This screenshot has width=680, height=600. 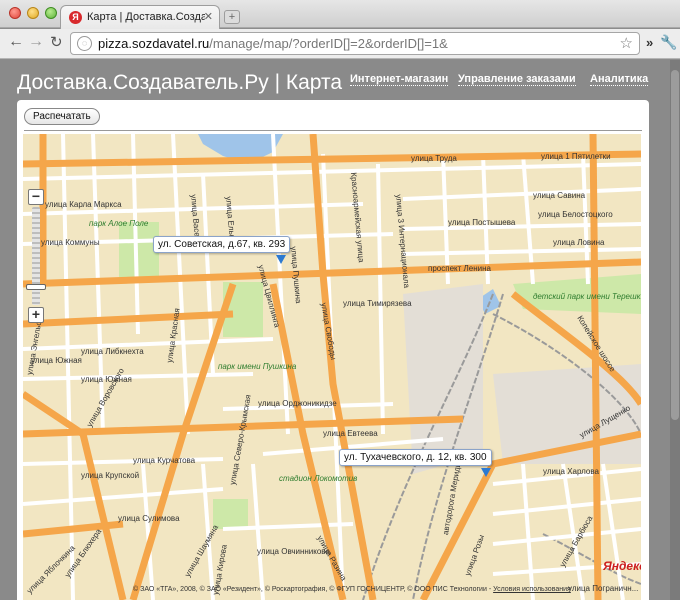 I want to click on street-label: улица Ловина, so click(x=579, y=242).